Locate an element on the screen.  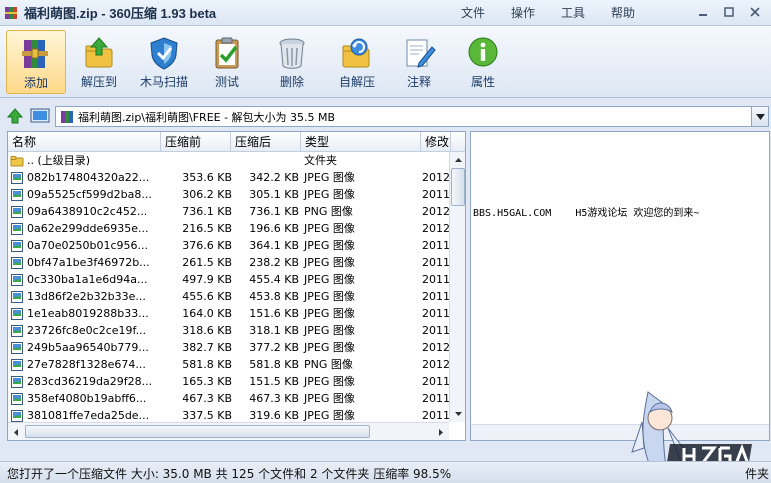
horizontal-scroll-thumb is located at coordinates (197, 431).